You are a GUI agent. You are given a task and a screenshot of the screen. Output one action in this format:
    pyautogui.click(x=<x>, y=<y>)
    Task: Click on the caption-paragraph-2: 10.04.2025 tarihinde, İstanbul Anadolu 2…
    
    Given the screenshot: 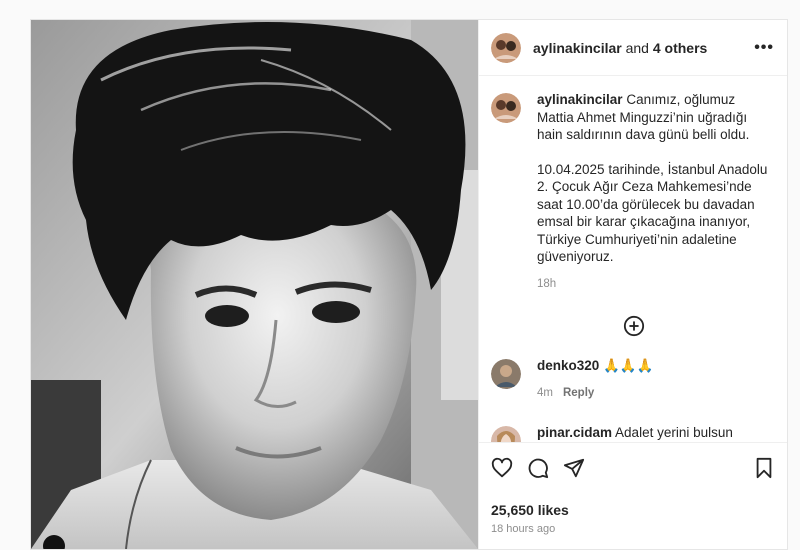 What is the action you would take?
    pyautogui.click(x=652, y=213)
    